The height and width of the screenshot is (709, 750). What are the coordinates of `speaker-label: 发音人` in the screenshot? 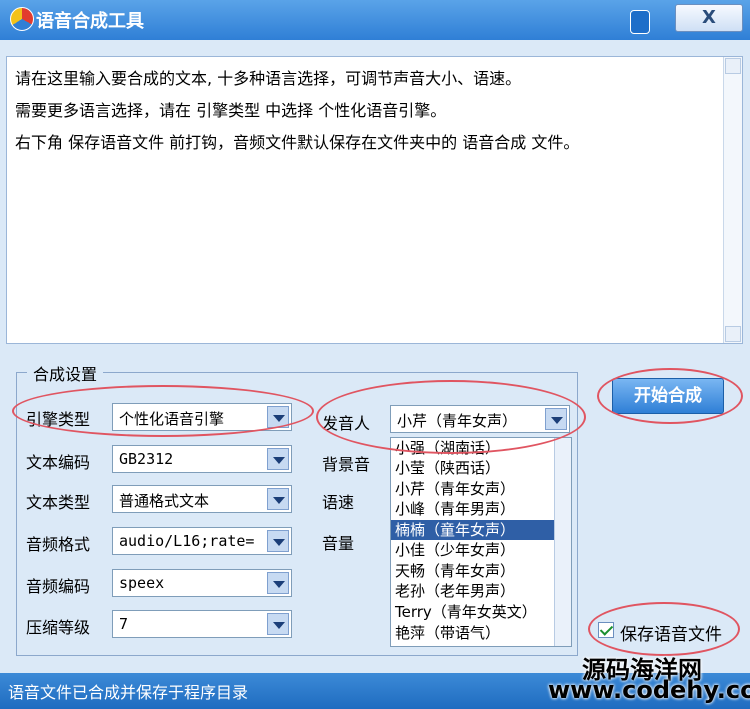 It's located at (346, 423).